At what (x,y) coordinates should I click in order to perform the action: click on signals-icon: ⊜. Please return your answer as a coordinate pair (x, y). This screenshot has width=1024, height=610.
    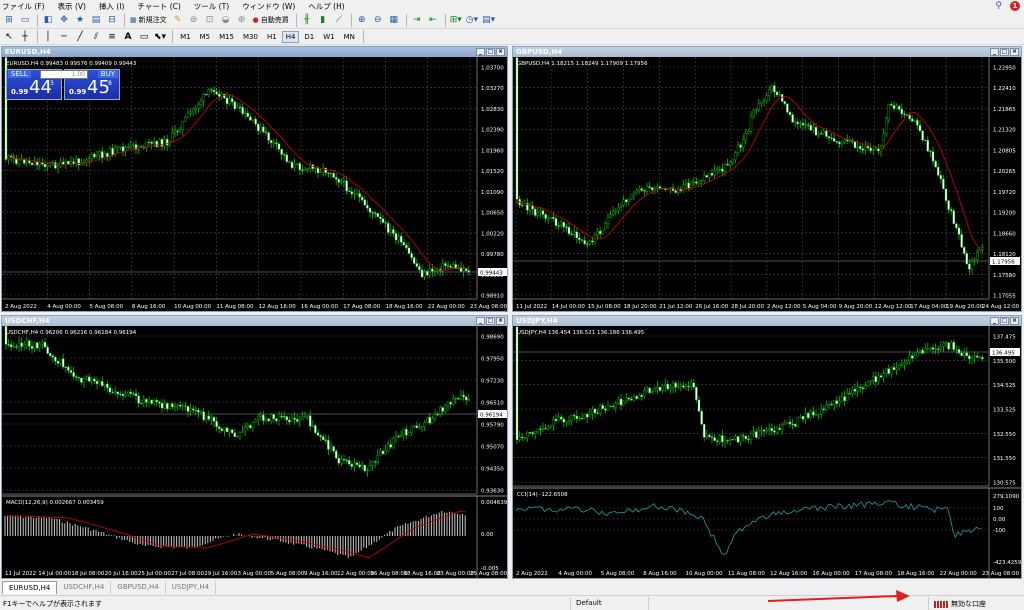
    Looking at the image, I should click on (194, 20).